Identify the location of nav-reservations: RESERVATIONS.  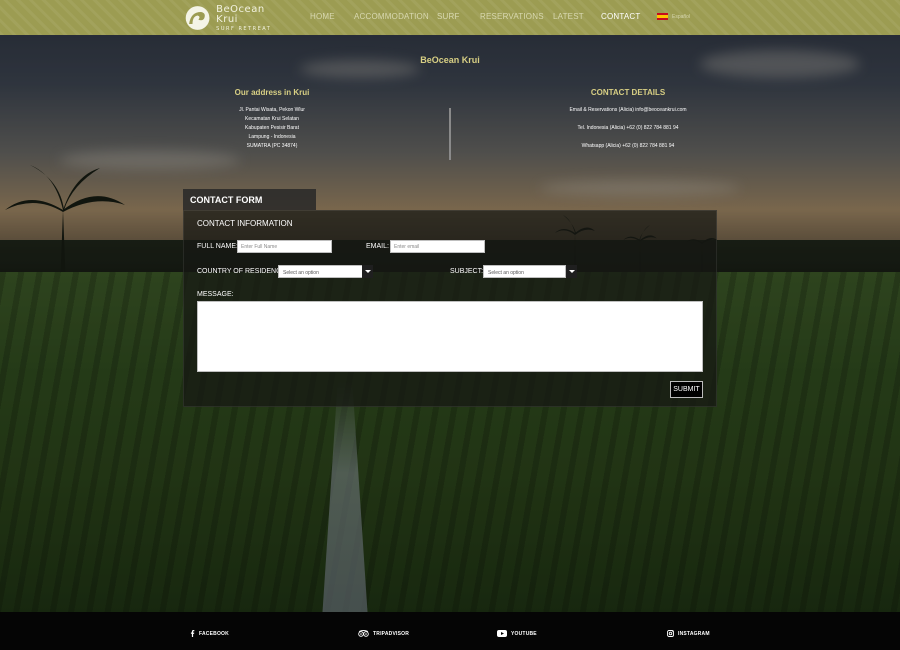
(512, 16).